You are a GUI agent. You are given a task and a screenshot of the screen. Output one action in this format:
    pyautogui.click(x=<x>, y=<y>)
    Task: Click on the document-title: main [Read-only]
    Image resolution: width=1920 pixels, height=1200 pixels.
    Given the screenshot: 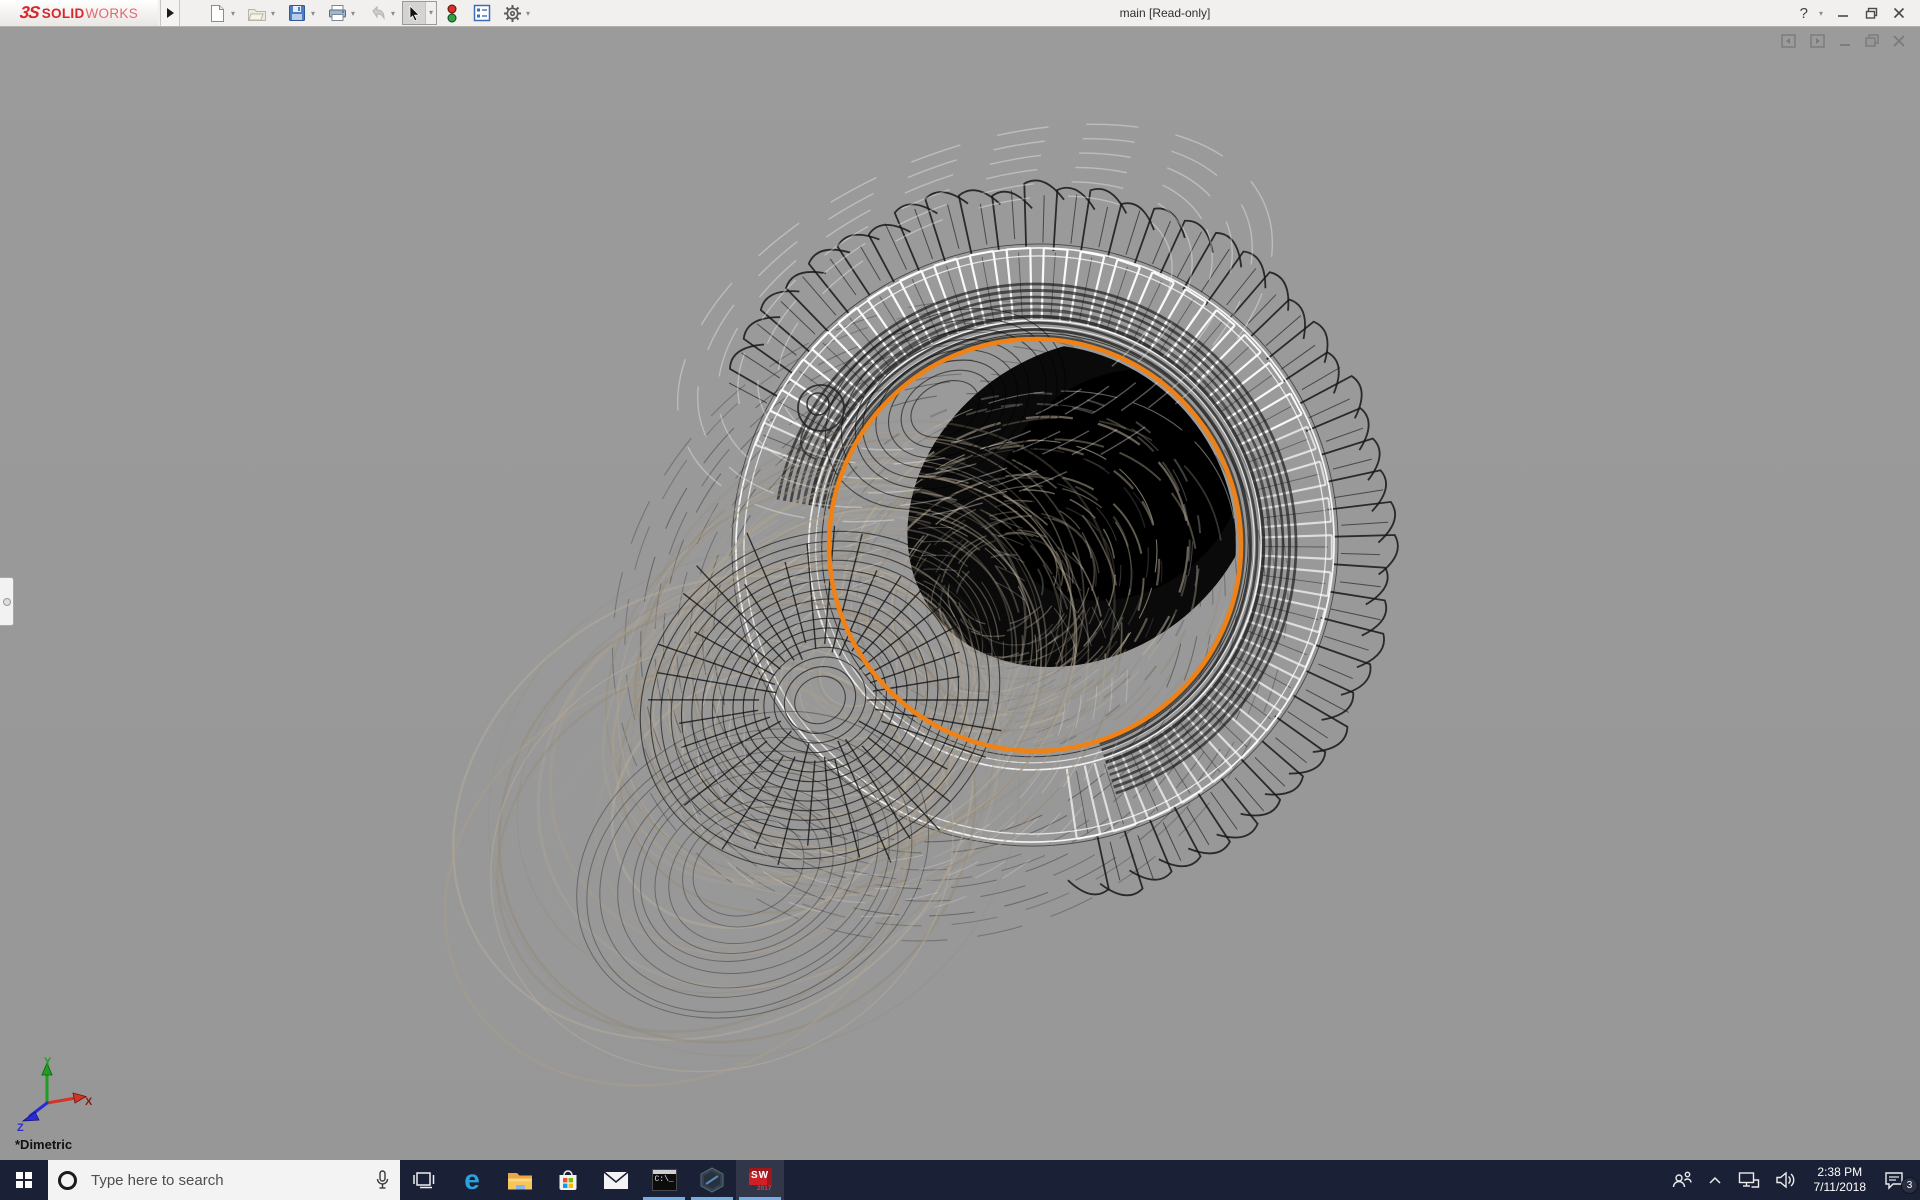 What is the action you would take?
    pyautogui.click(x=1165, y=13)
    